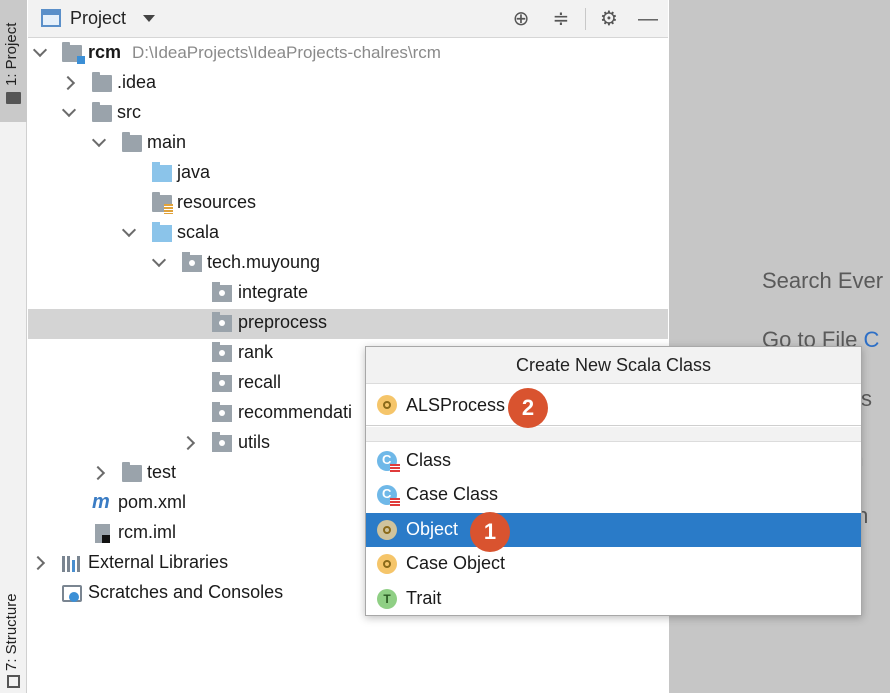  Describe the element at coordinates (613, 599) in the screenshot. I see `kind-option-trait: T Trait` at that location.